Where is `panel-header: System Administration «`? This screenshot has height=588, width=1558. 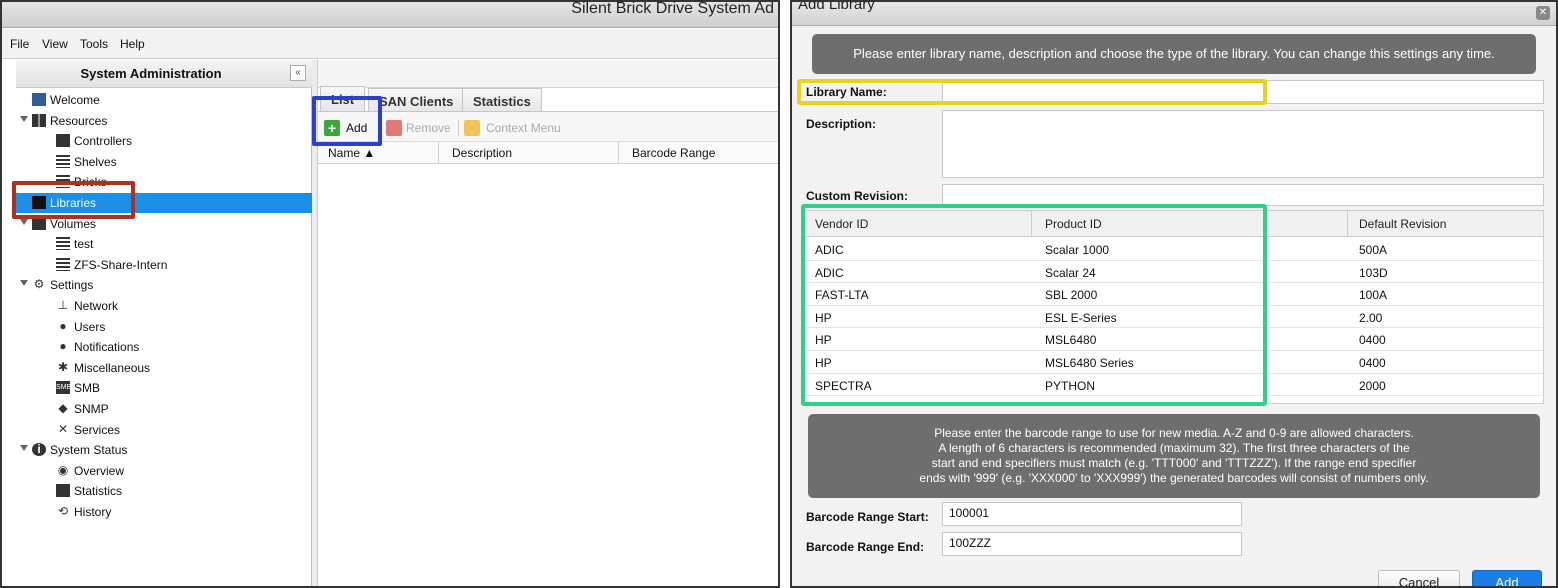
panel-header: System Administration « is located at coordinates (164, 74).